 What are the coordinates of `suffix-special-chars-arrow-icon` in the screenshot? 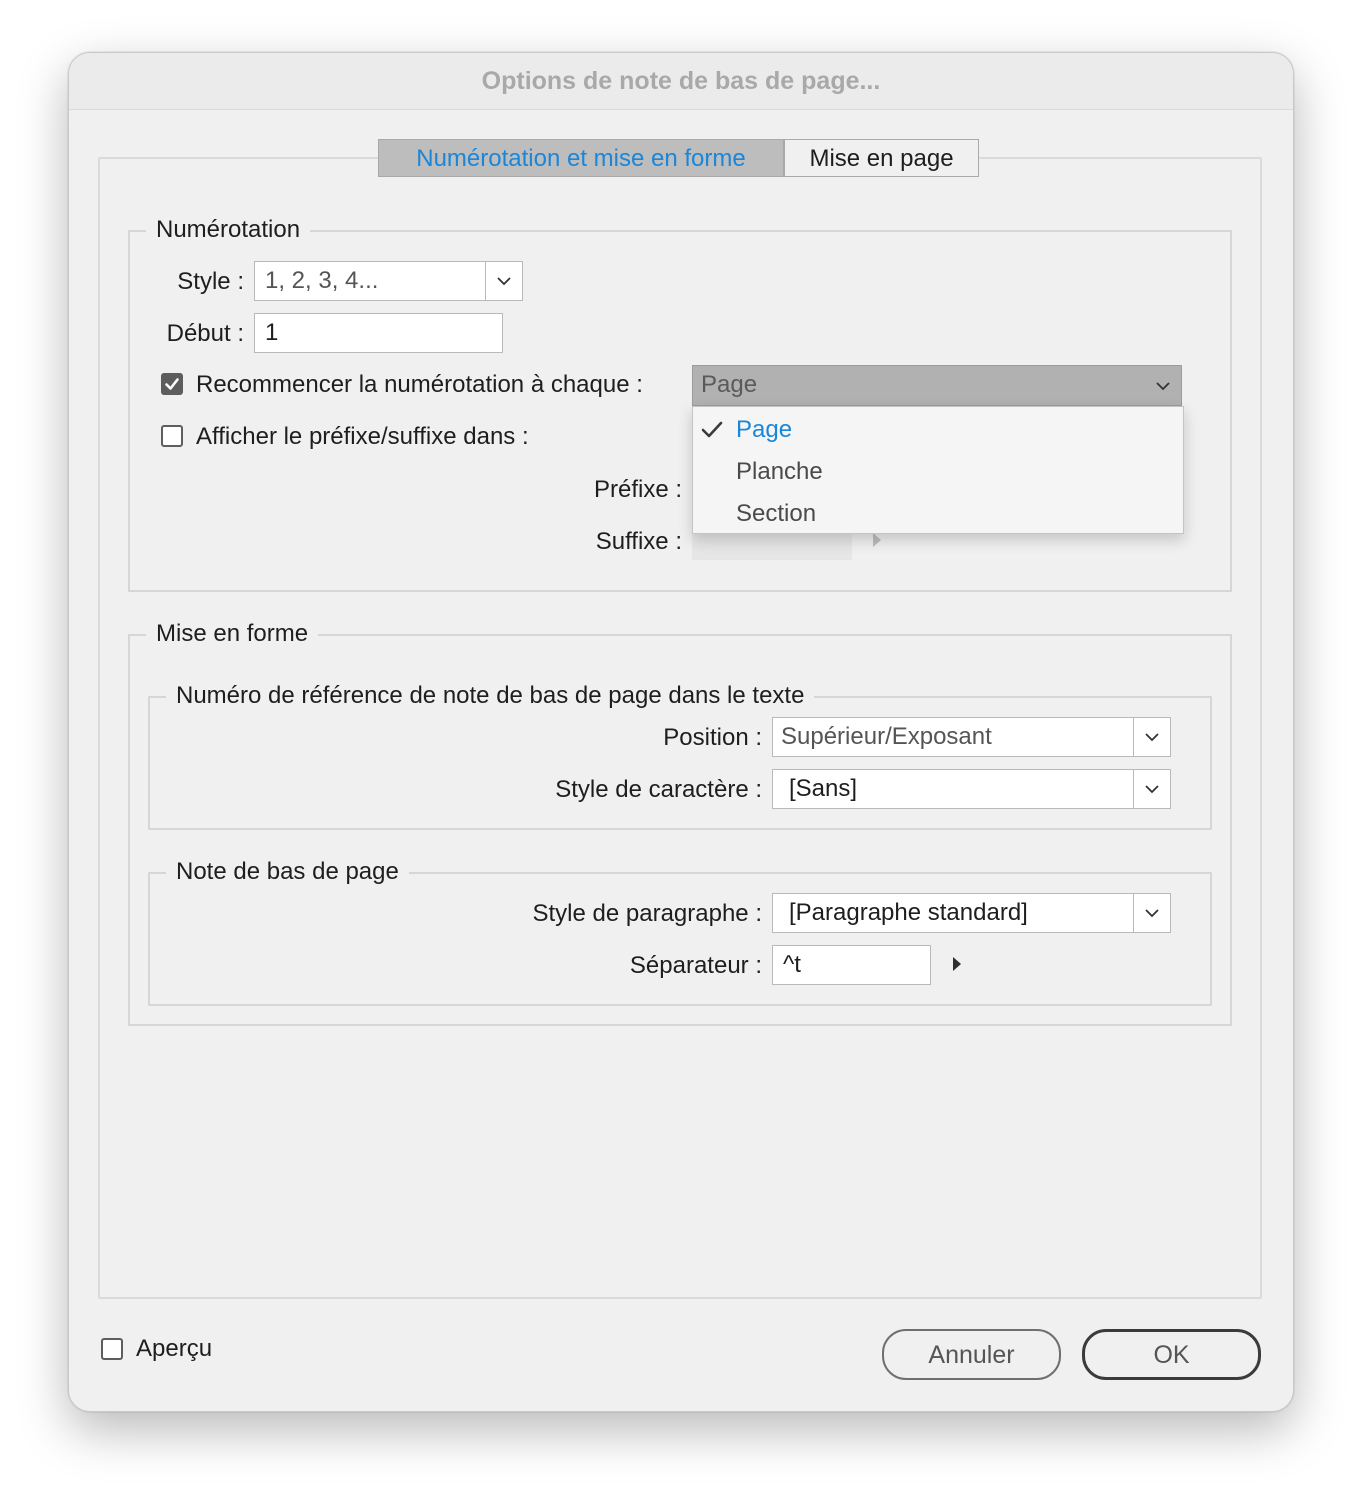 It's located at (877, 542).